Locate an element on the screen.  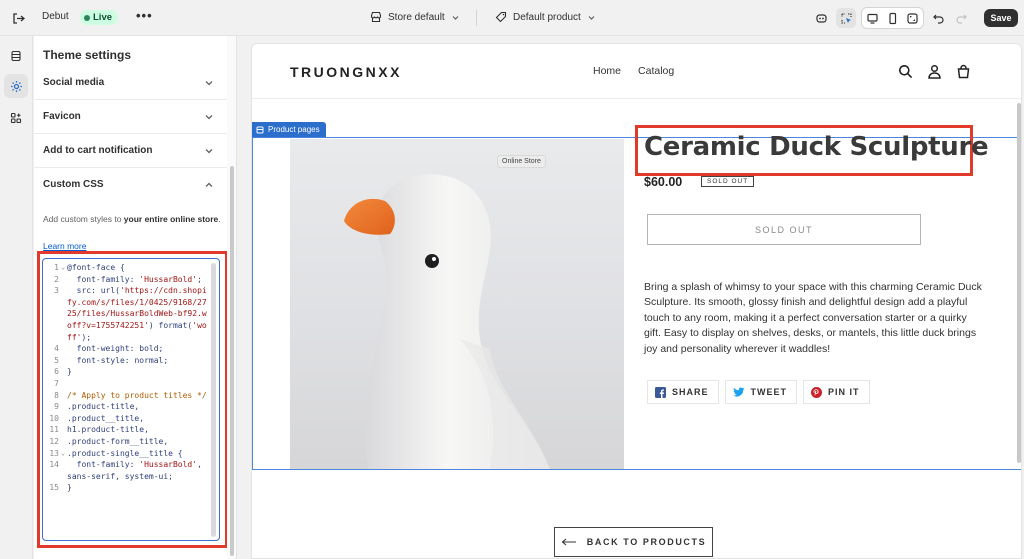
store-logo: TRUONGNXX is located at coordinates (346, 72).